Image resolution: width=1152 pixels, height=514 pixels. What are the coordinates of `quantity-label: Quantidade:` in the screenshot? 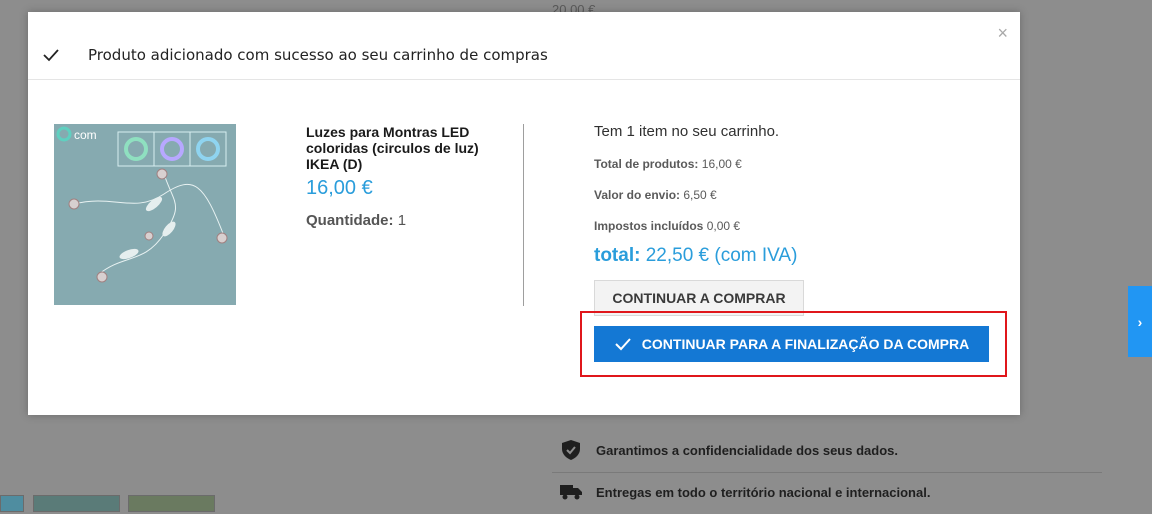 It's located at (350, 220).